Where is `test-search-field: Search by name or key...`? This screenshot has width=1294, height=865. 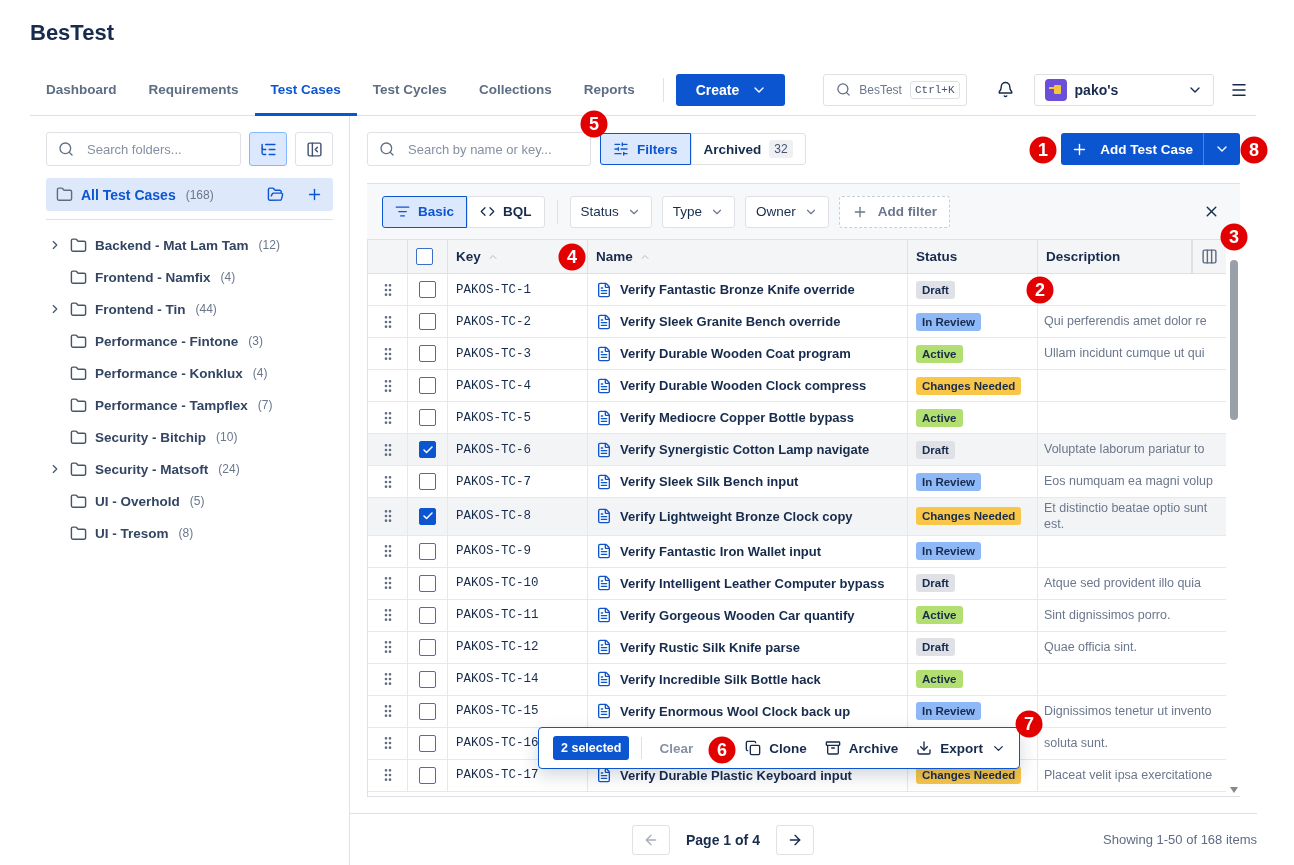 test-search-field: Search by name or key... is located at coordinates (479, 149).